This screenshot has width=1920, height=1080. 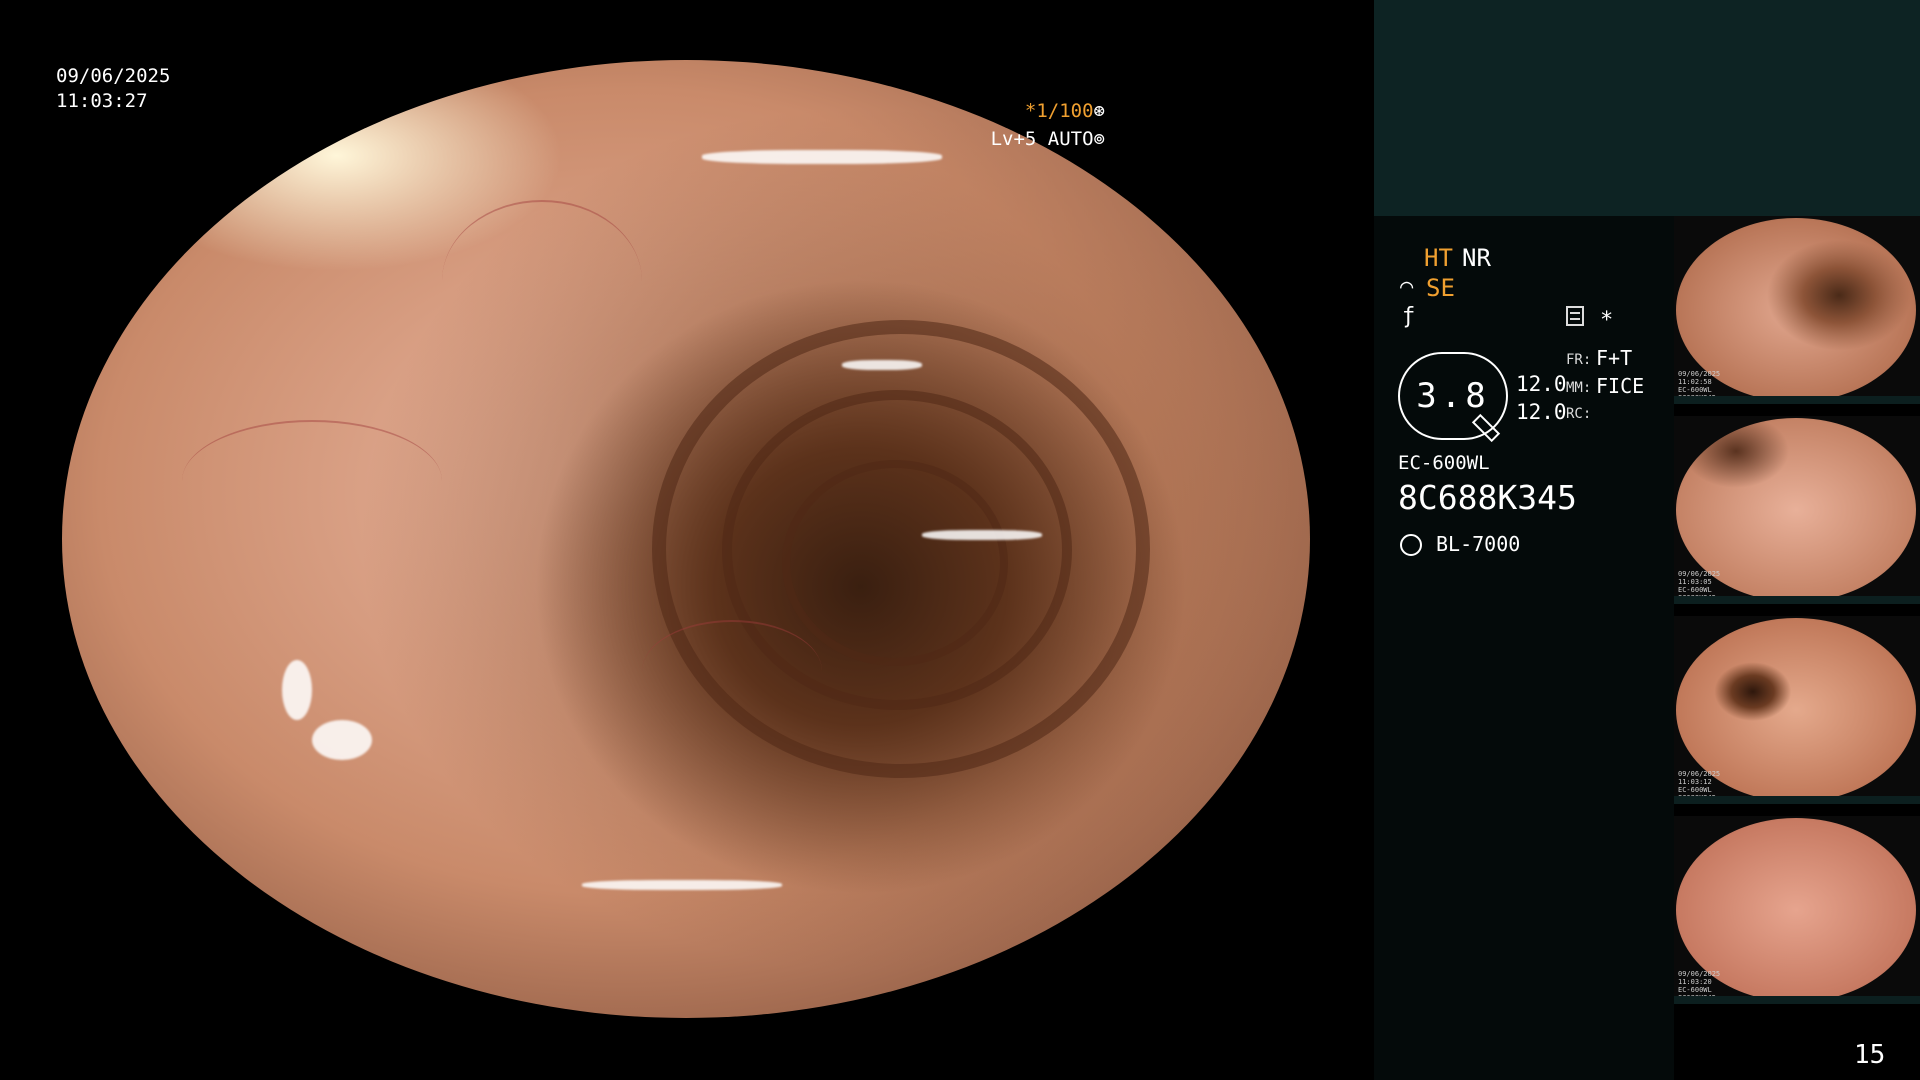 What do you see at coordinates (1099, 111) in the screenshot?
I see `aperture-icon: ⊛` at bounding box center [1099, 111].